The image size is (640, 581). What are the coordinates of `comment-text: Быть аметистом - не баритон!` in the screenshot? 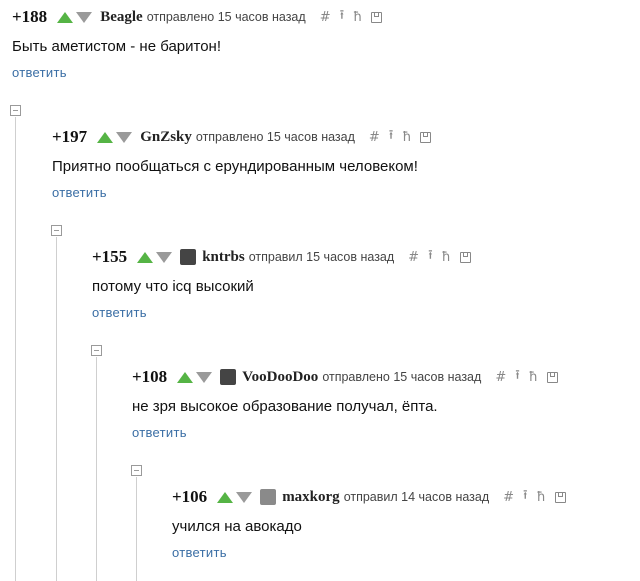 It's located at (117, 46).